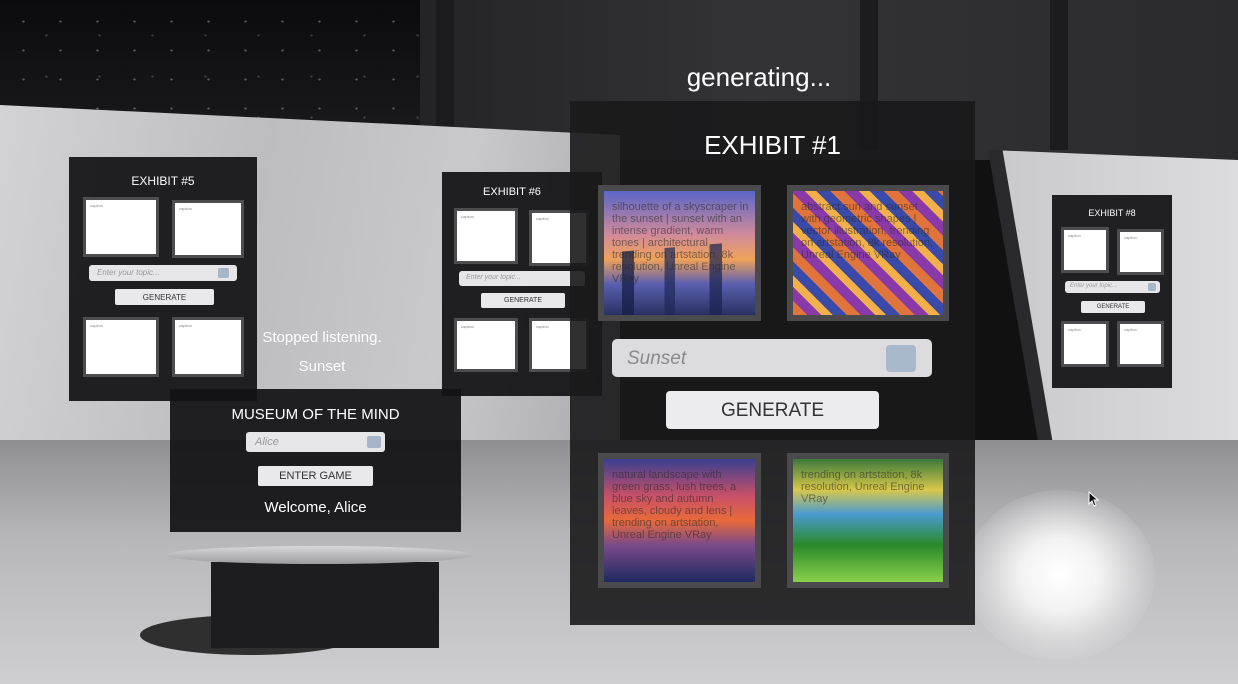 Image resolution: width=1238 pixels, height=684 pixels. Describe the element at coordinates (319, 555) in the screenshot. I see `table-top` at that location.